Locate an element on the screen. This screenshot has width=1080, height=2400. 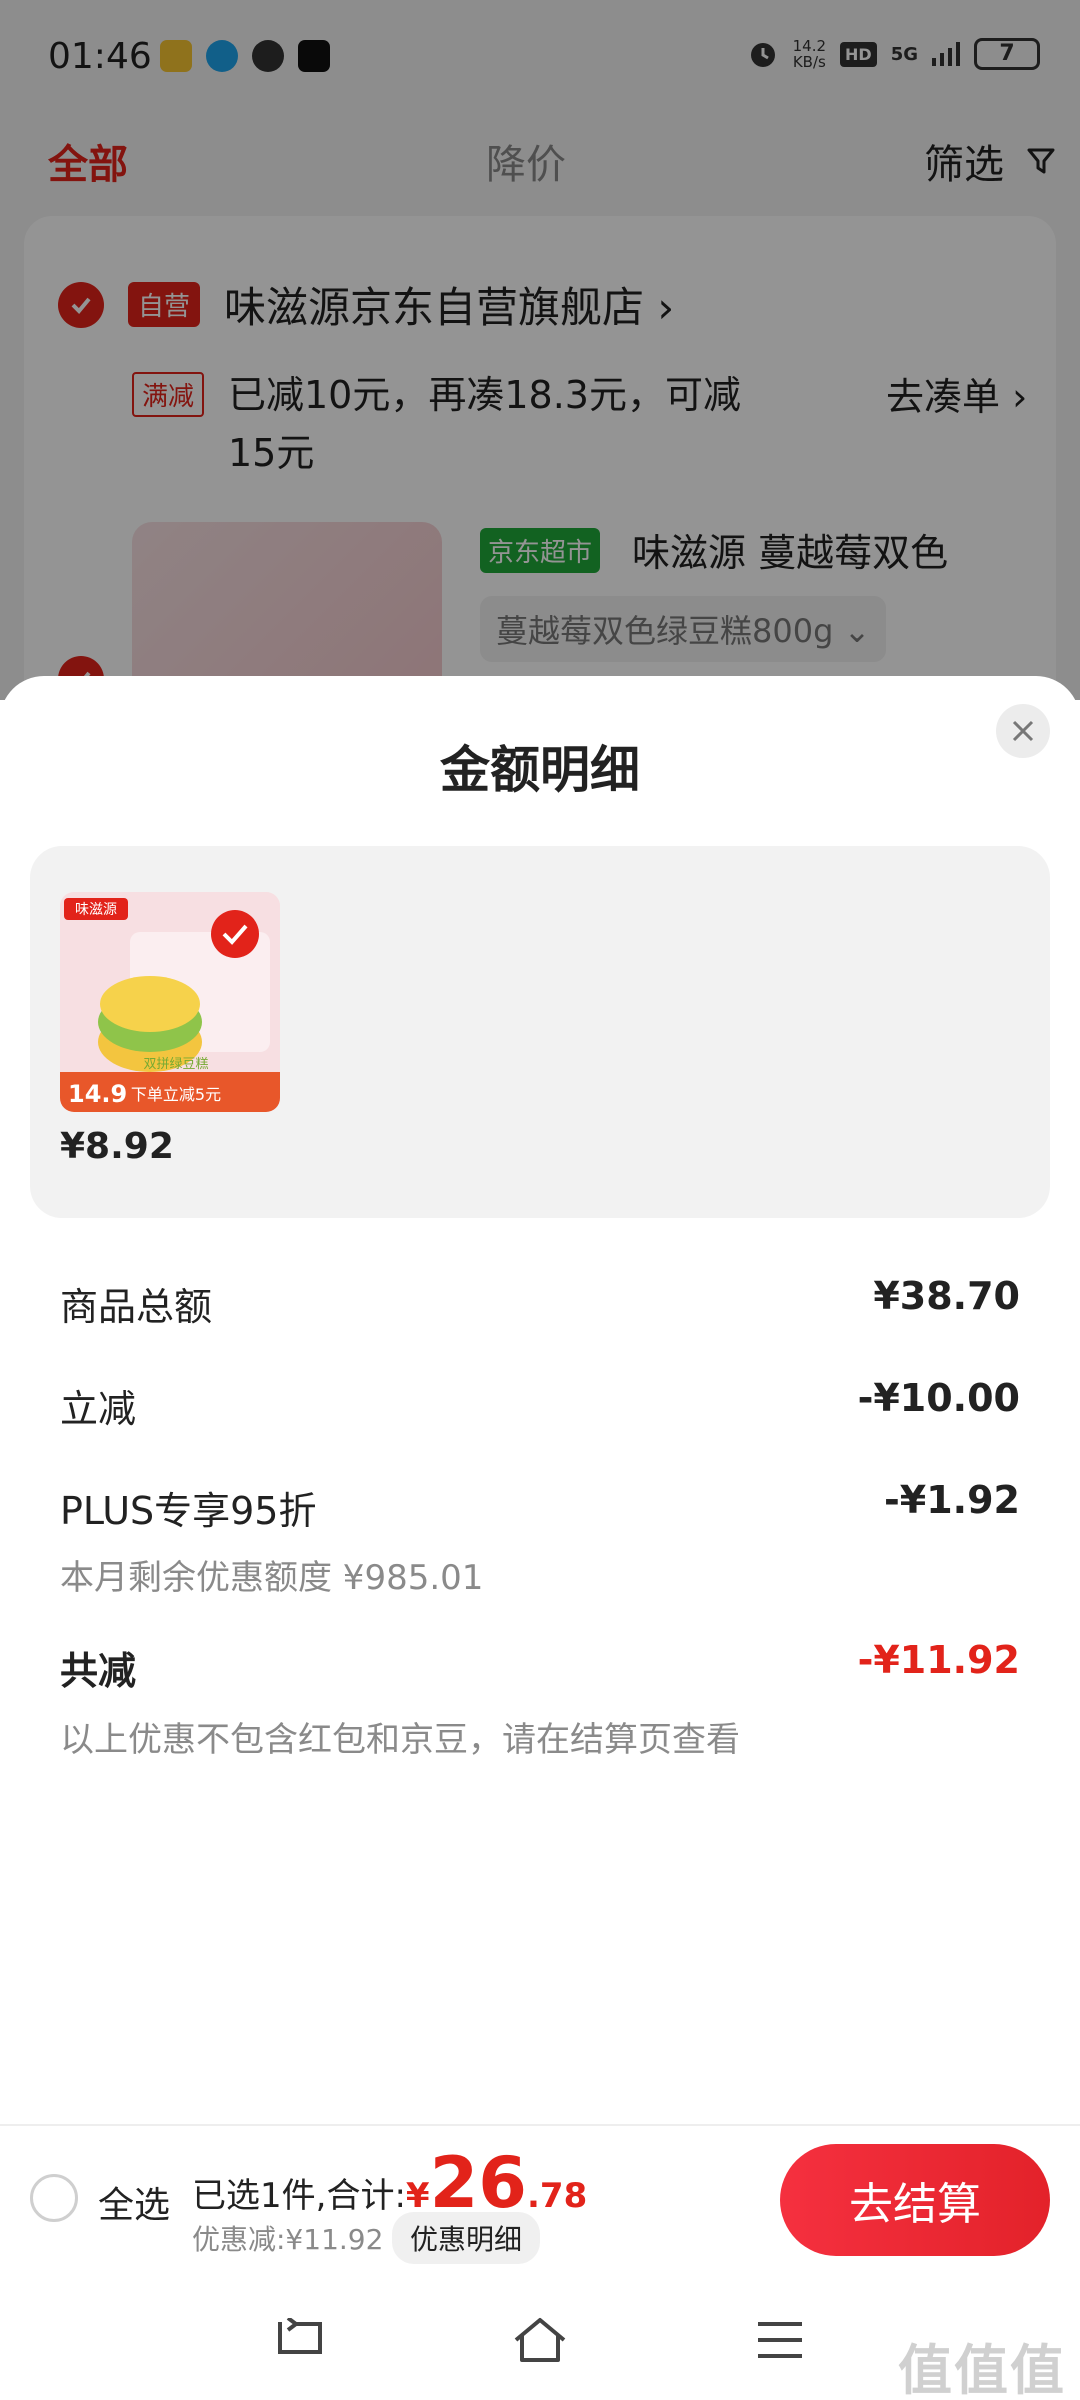
close-icon is located at coordinates (1023, 731).